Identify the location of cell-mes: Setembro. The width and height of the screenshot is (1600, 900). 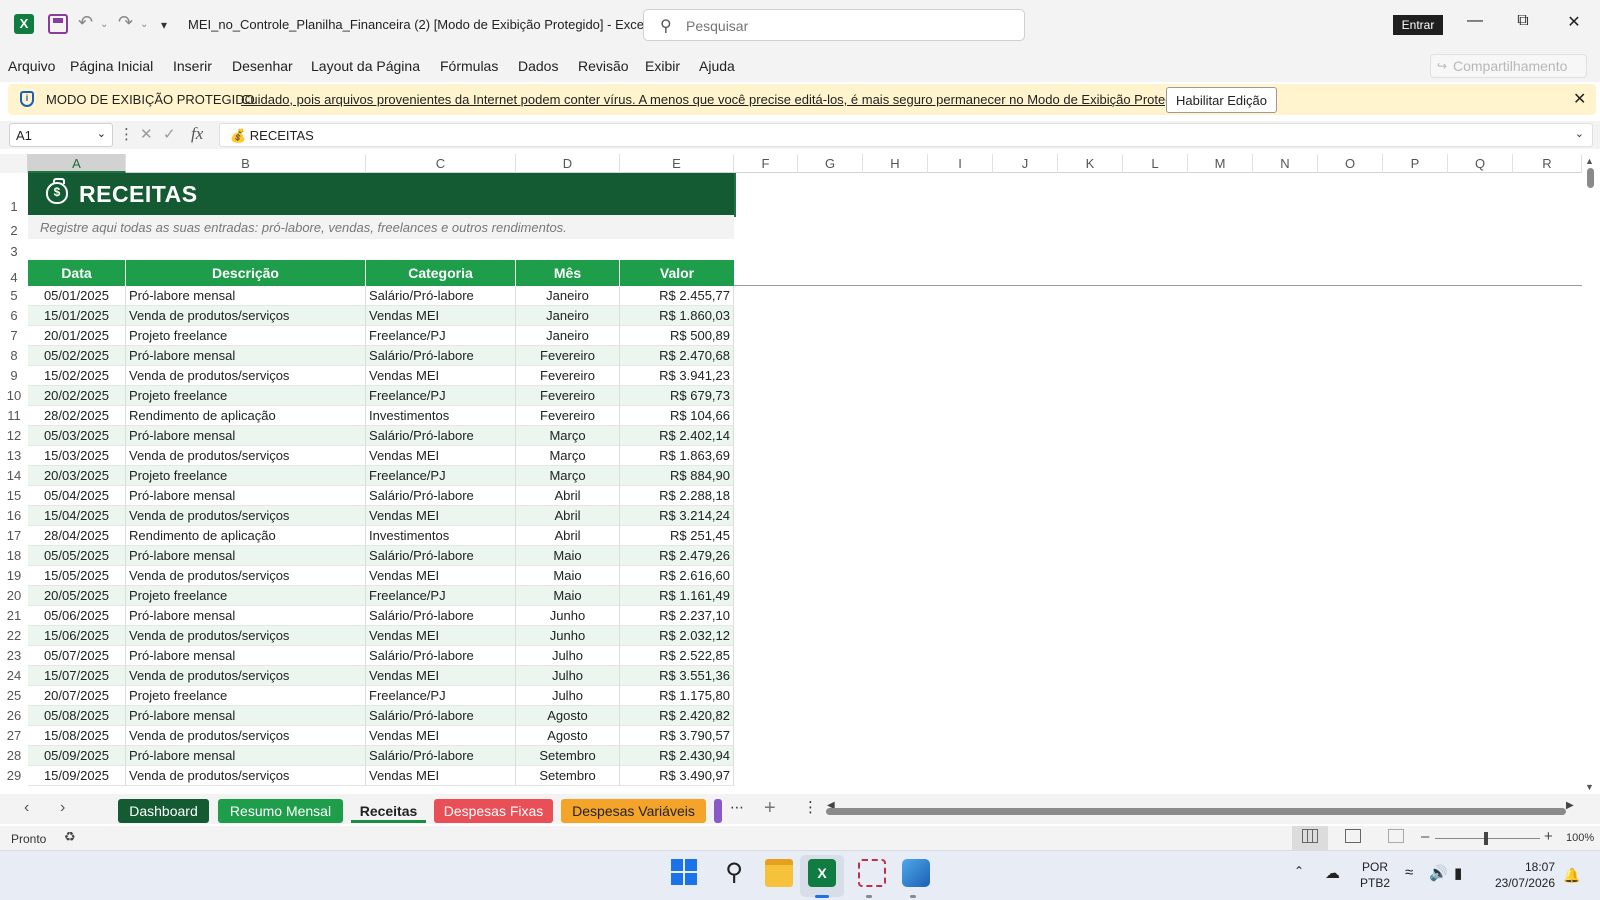
(568, 776).